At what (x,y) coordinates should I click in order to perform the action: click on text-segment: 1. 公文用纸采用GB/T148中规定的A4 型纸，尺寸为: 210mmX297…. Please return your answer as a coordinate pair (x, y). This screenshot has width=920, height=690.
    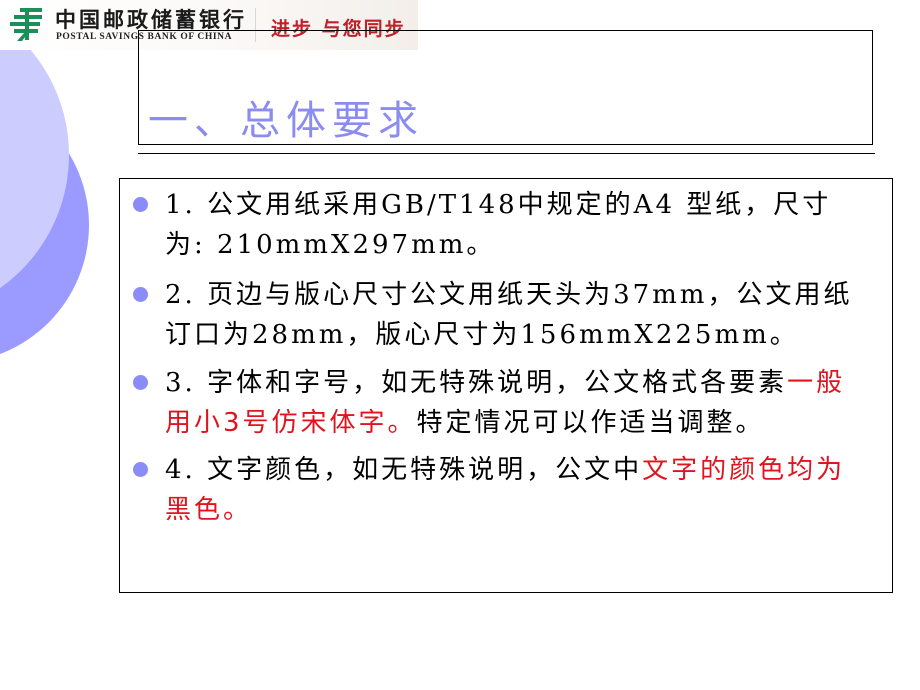
    Looking at the image, I should click on (498, 225).